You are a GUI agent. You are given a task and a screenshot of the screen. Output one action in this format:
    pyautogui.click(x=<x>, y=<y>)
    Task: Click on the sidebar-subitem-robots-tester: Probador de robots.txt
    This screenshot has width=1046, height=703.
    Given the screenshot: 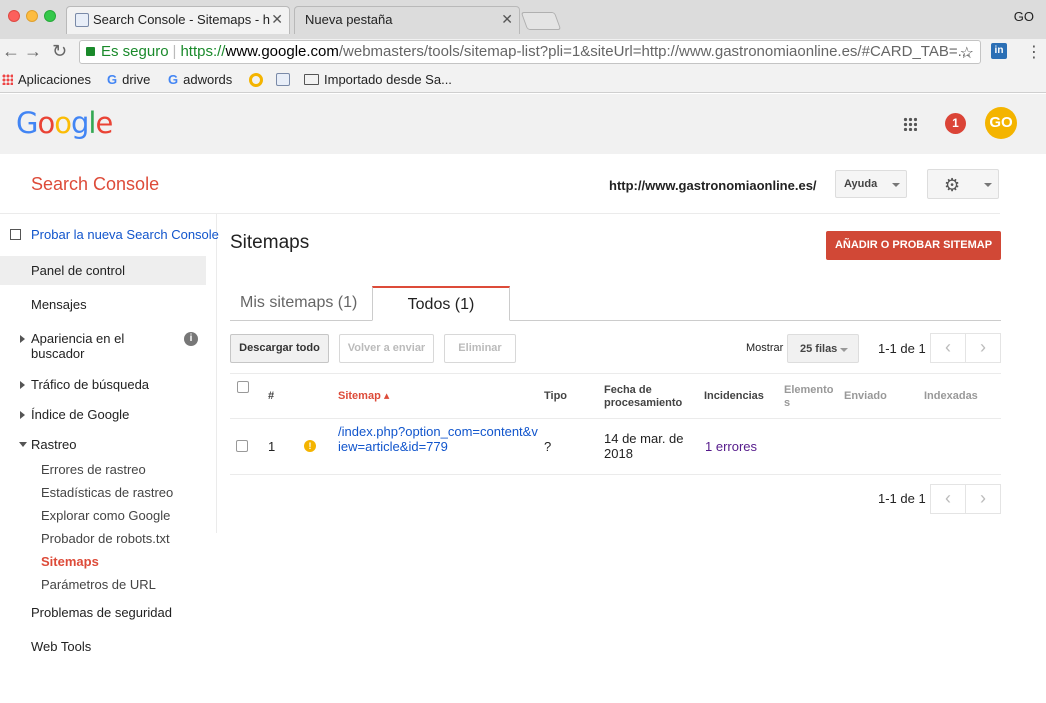 What is the action you would take?
    pyautogui.click(x=105, y=538)
    